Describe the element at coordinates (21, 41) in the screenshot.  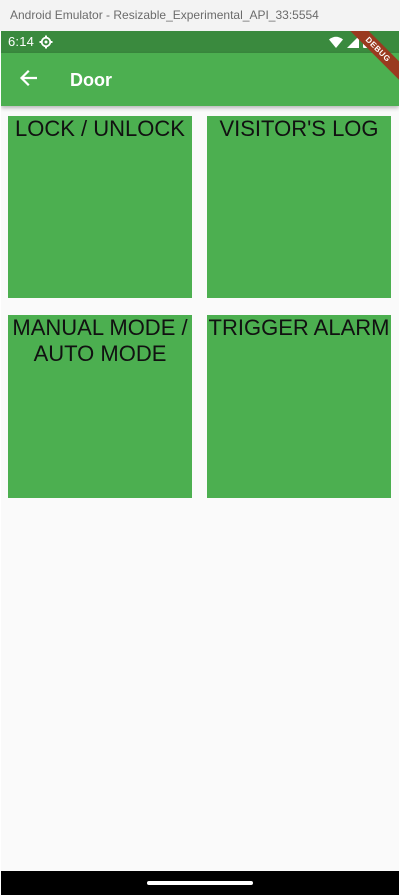
I see `status-time: 6:14` at that location.